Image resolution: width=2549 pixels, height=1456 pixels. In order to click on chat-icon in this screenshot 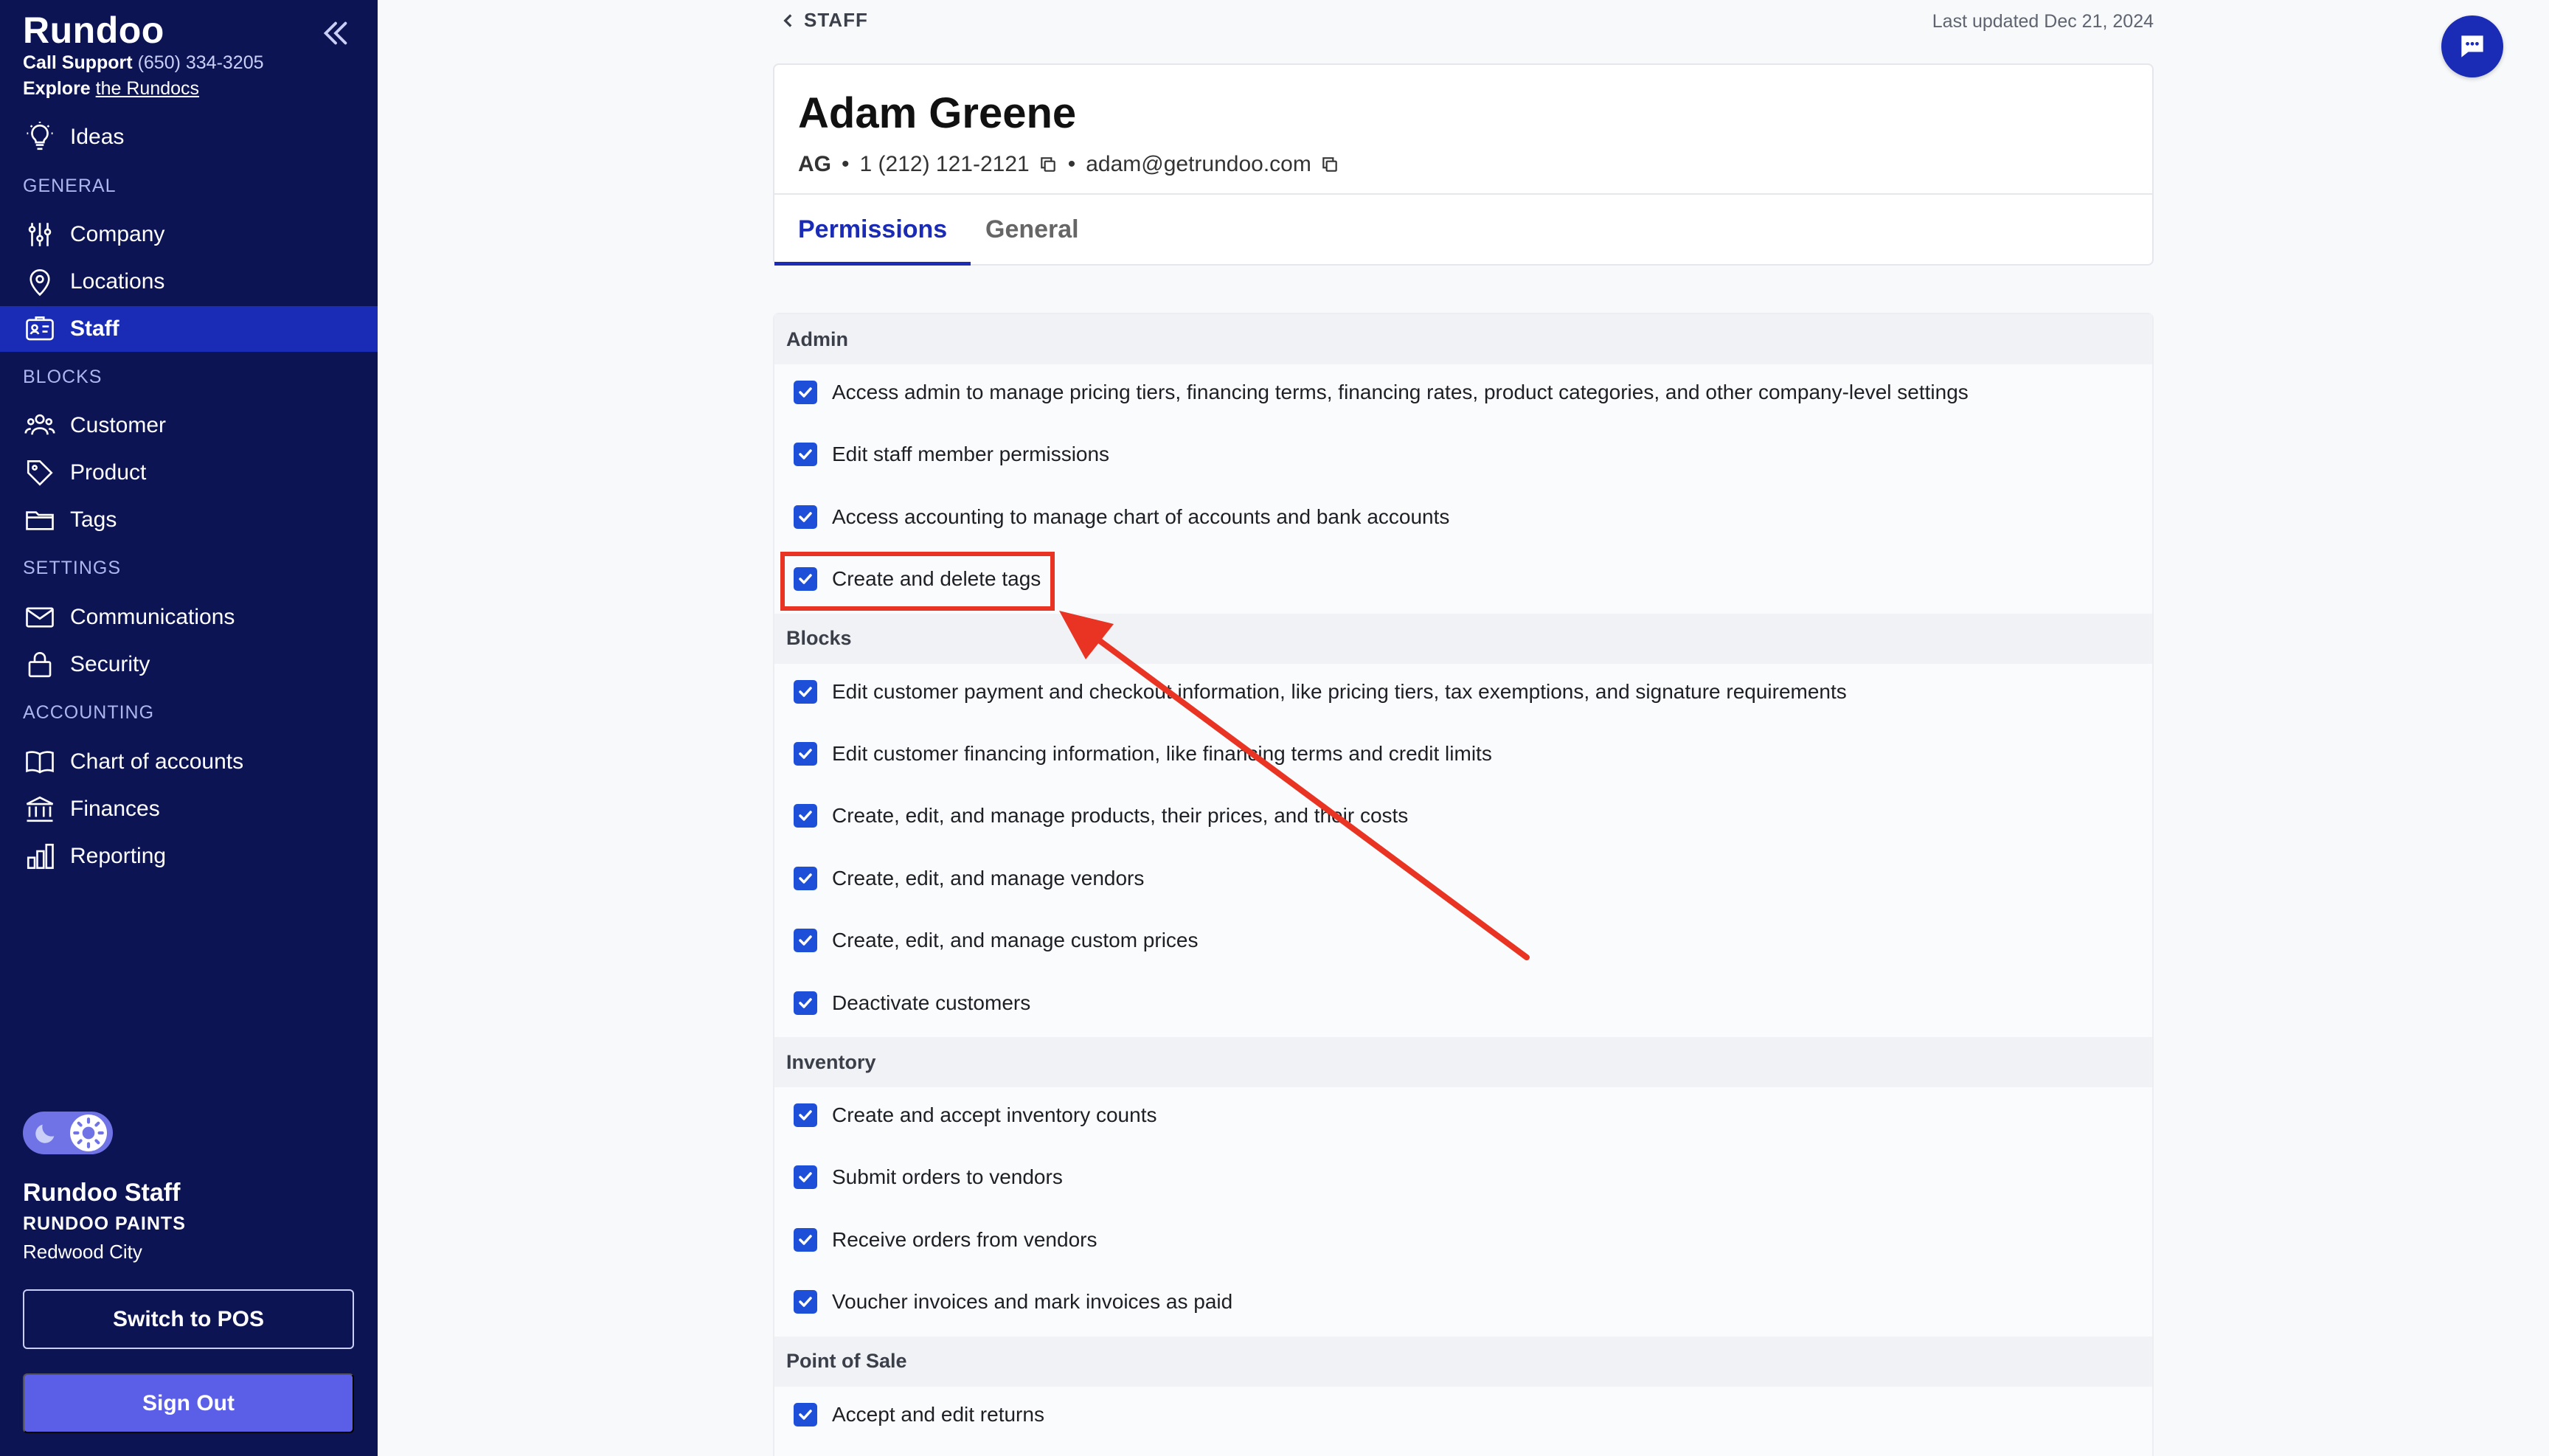, I will do `click(2472, 46)`.